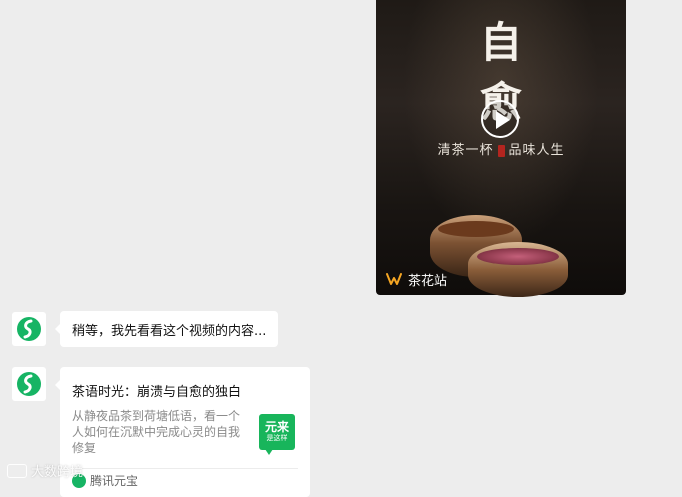 The height and width of the screenshot is (497, 682). I want to click on video-title-line1: 自, so click(500, 42).